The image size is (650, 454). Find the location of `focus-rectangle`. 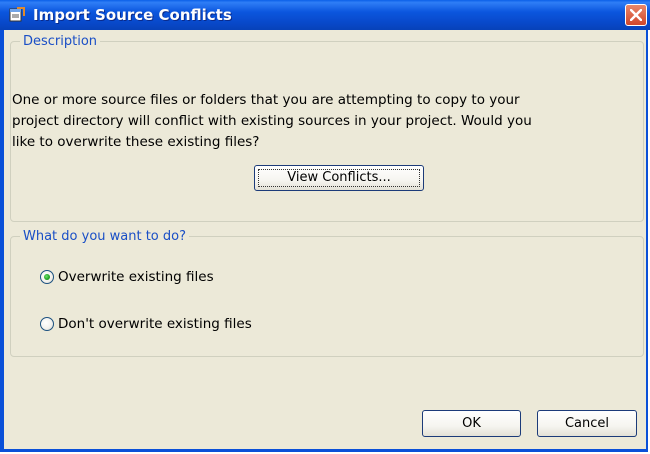

focus-rectangle is located at coordinates (339, 178).